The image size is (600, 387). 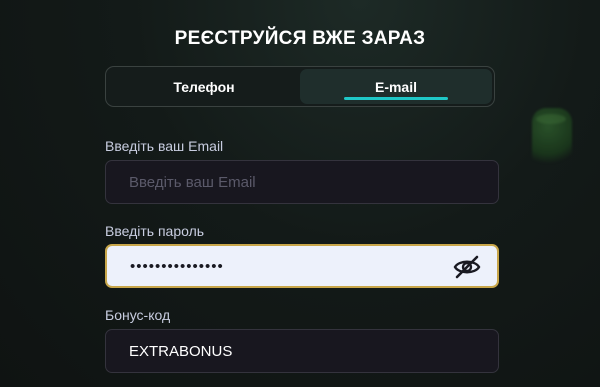 What do you see at coordinates (396, 98) in the screenshot?
I see `active-tab-indicator` at bounding box center [396, 98].